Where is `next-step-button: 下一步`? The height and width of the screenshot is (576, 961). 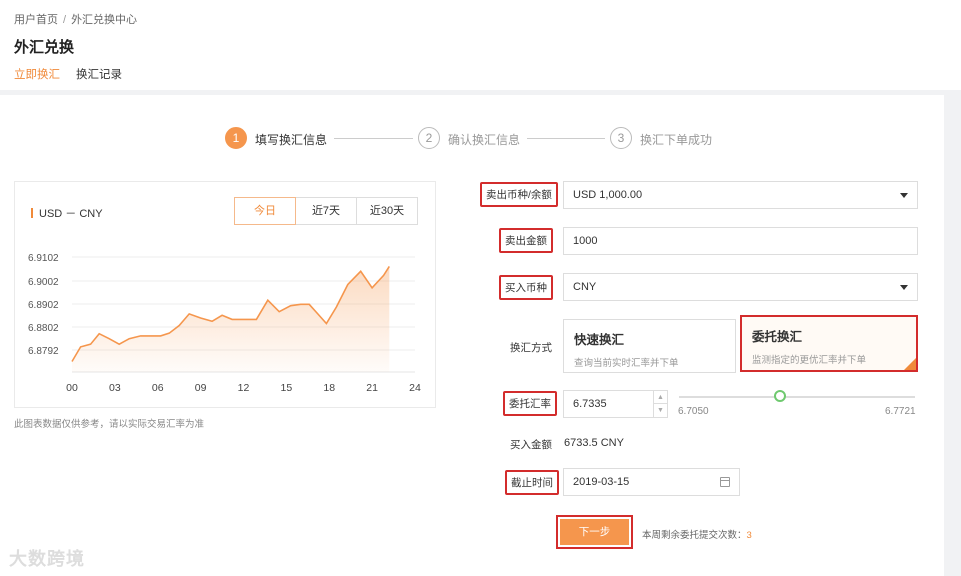
next-step-button: 下一步 is located at coordinates (594, 532).